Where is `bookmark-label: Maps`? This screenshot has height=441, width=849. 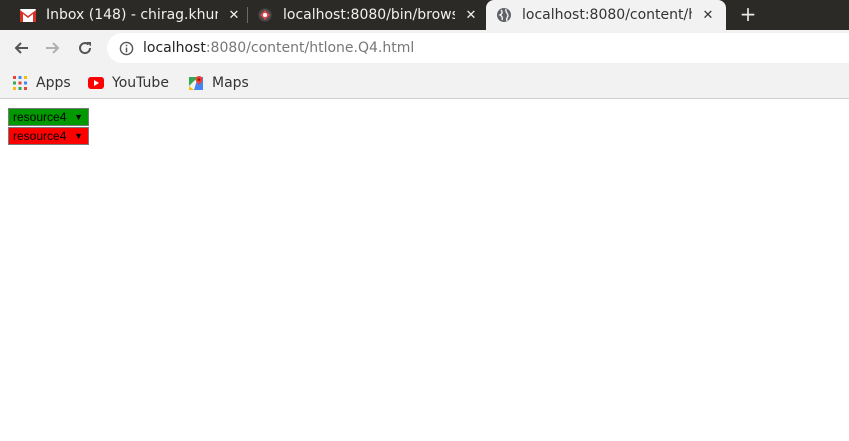
bookmark-label: Maps is located at coordinates (230, 83).